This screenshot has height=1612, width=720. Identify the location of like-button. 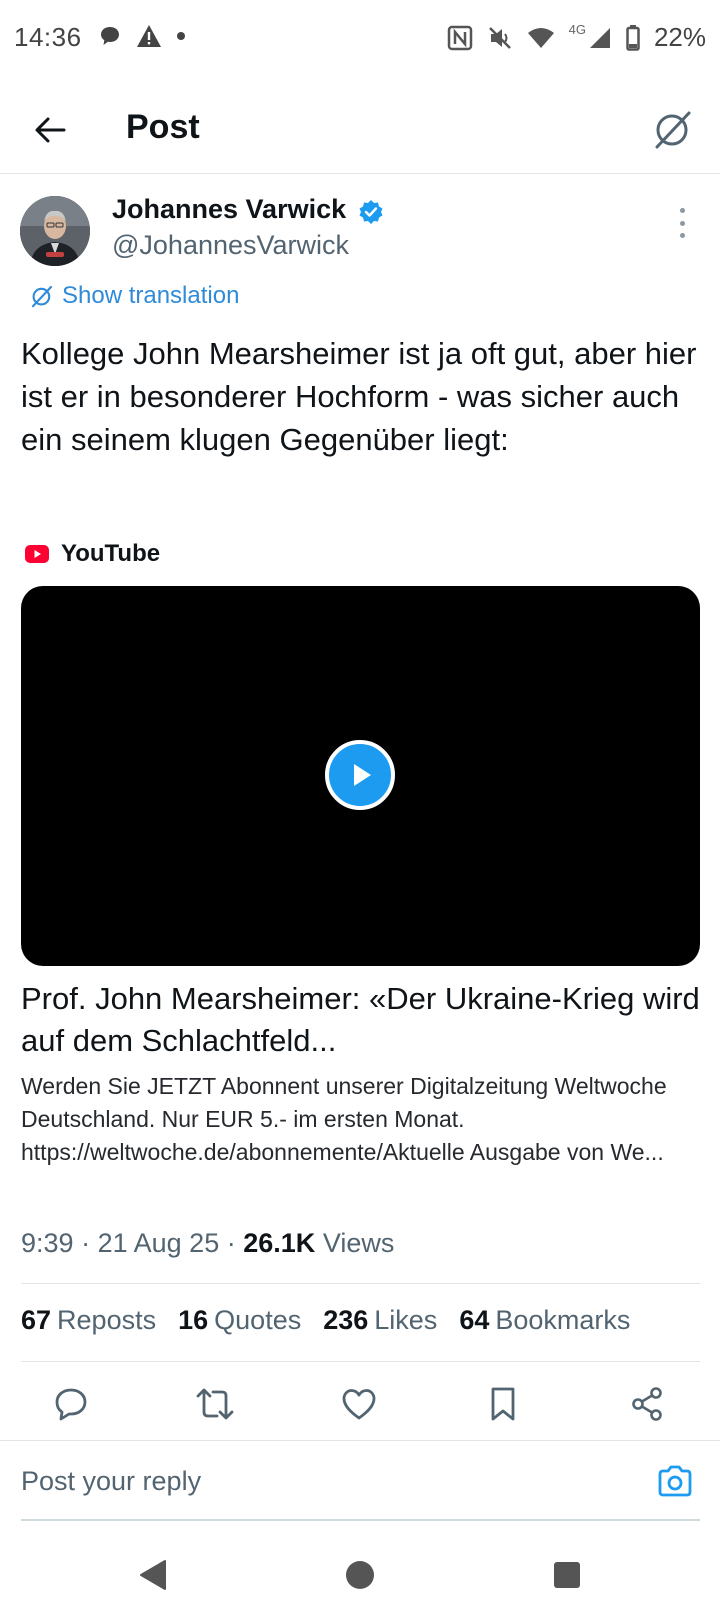
(359, 1404).